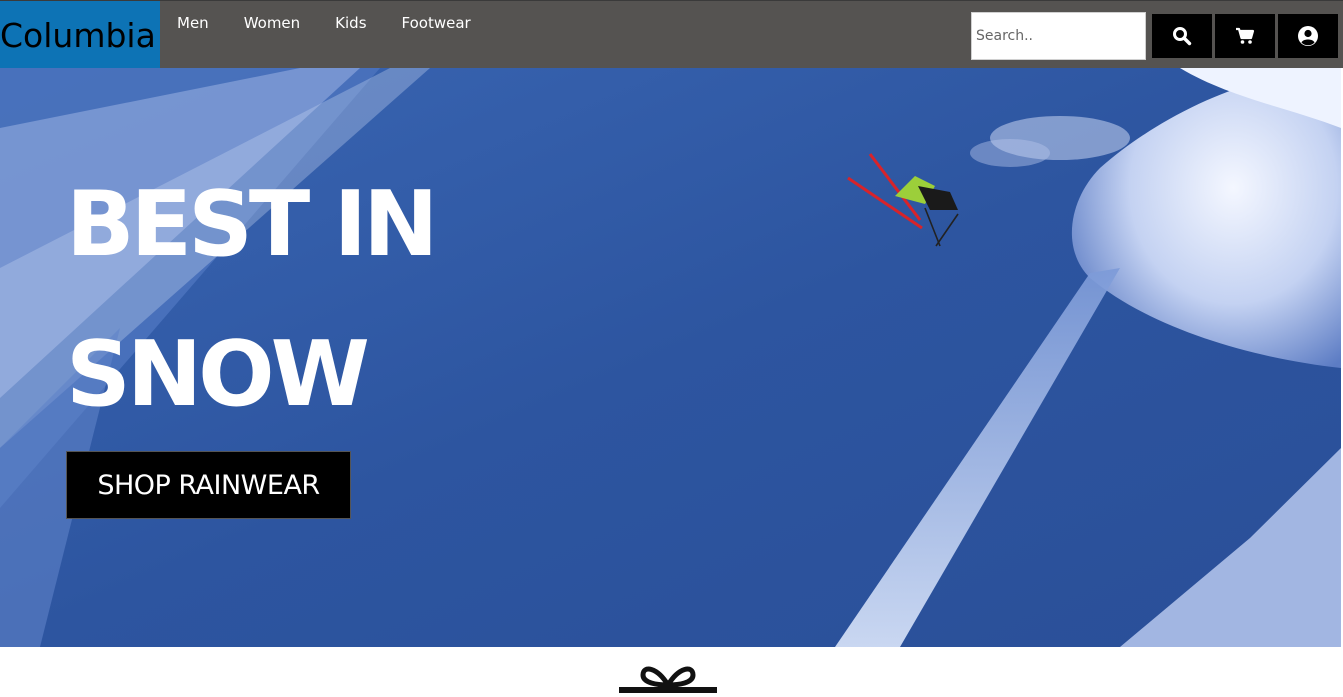 Image resolution: width=1343 pixels, height=697 pixels. I want to click on user-circle-icon, so click(1308, 36).